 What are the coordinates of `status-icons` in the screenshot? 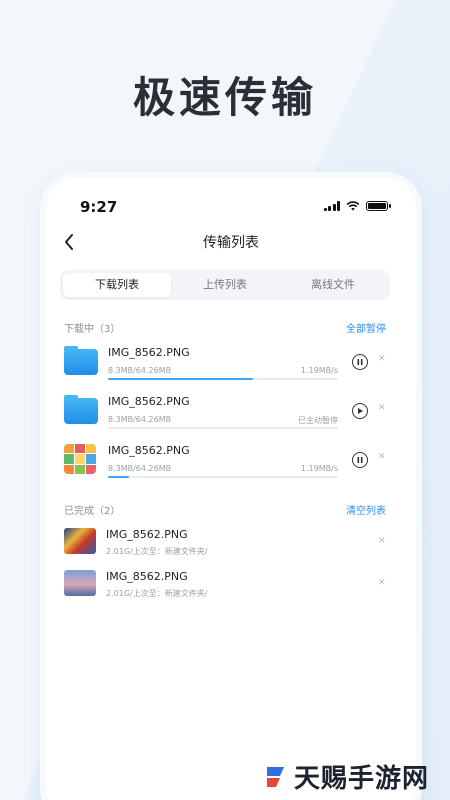 It's located at (357, 206).